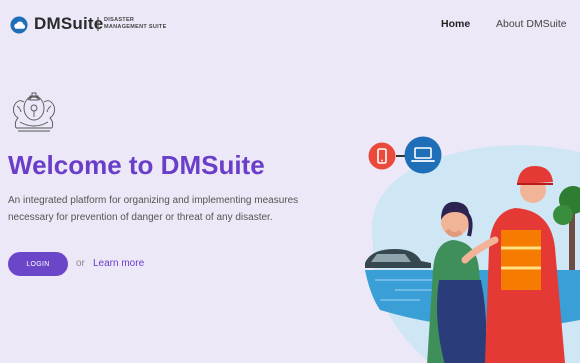  What do you see at coordinates (38, 264) in the screenshot?
I see `login-button: LOGIN` at bounding box center [38, 264].